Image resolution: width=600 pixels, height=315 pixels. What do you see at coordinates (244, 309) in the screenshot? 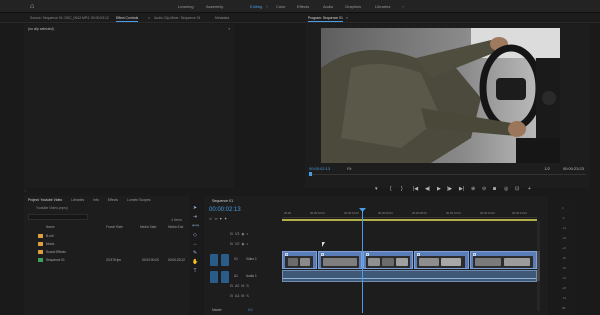
I see `track-header-master: Master 0.0` at bounding box center [244, 309].